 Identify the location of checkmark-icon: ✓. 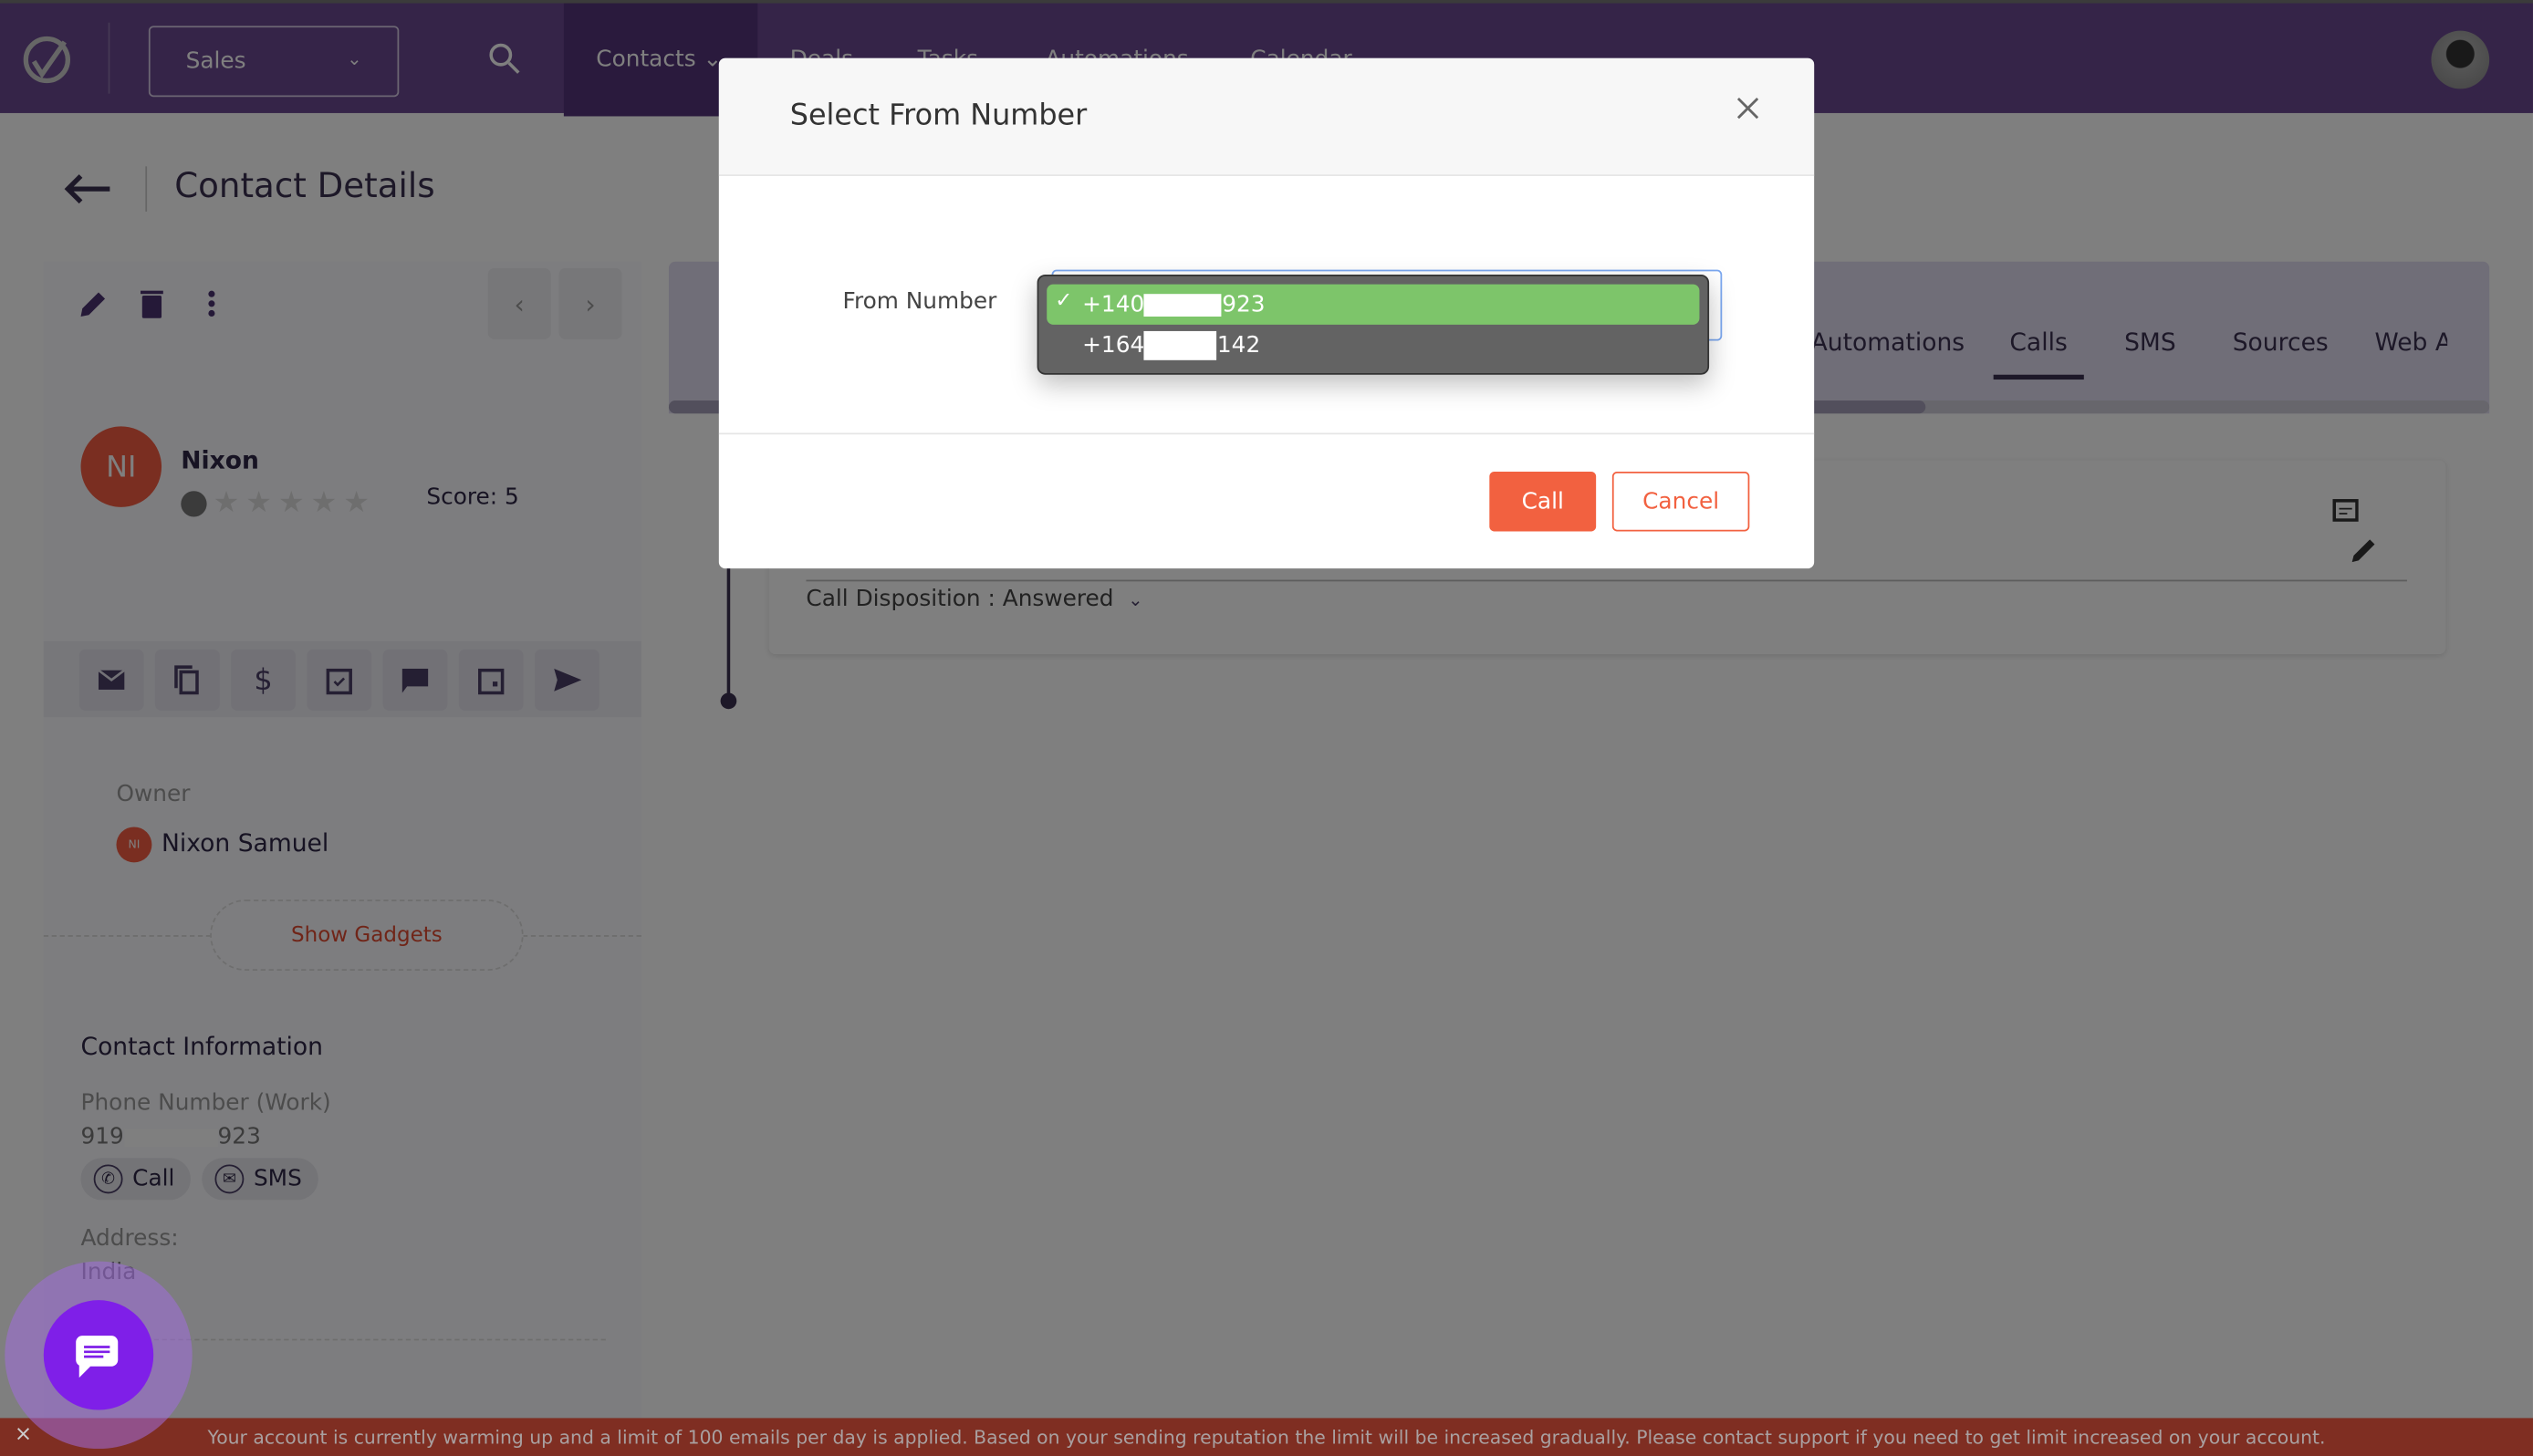
(1064, 301).